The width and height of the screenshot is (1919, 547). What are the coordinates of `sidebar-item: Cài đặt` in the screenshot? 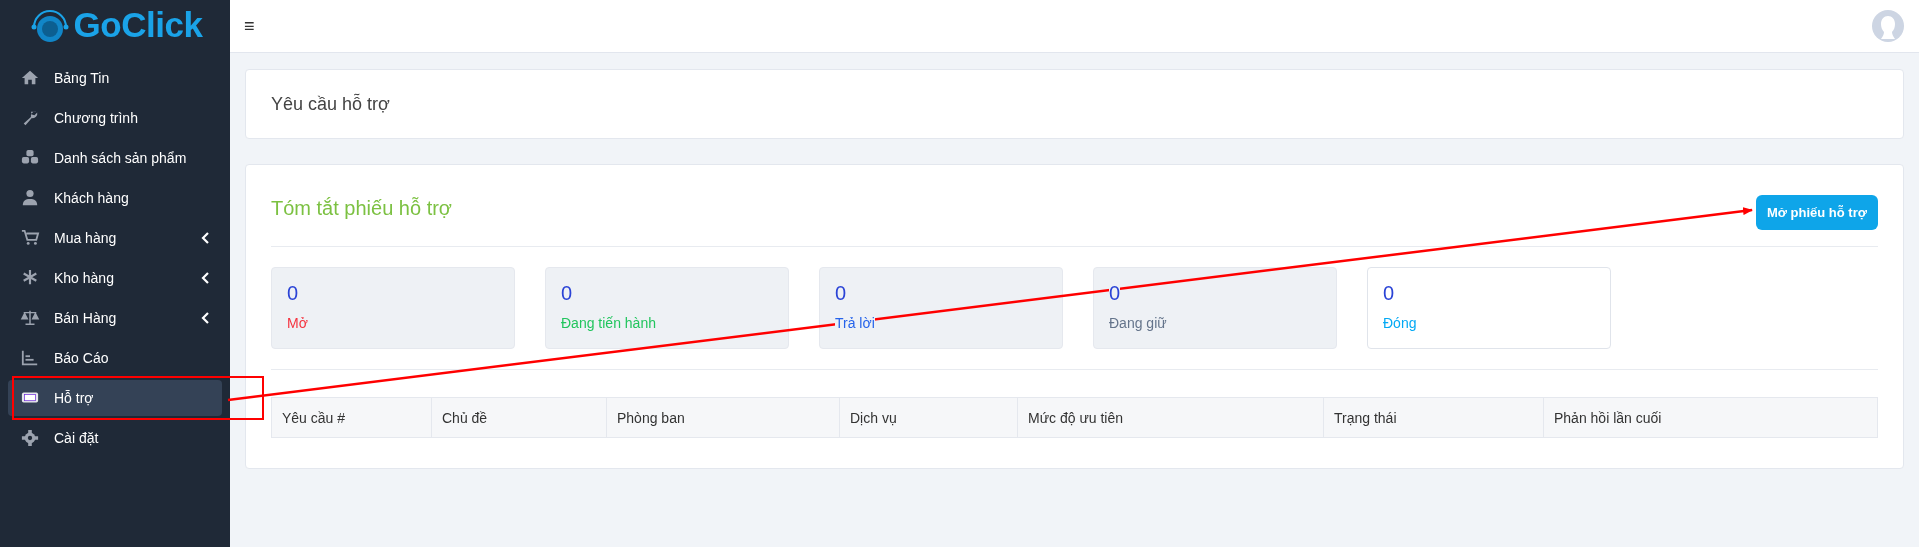 It's located at (115, 438).